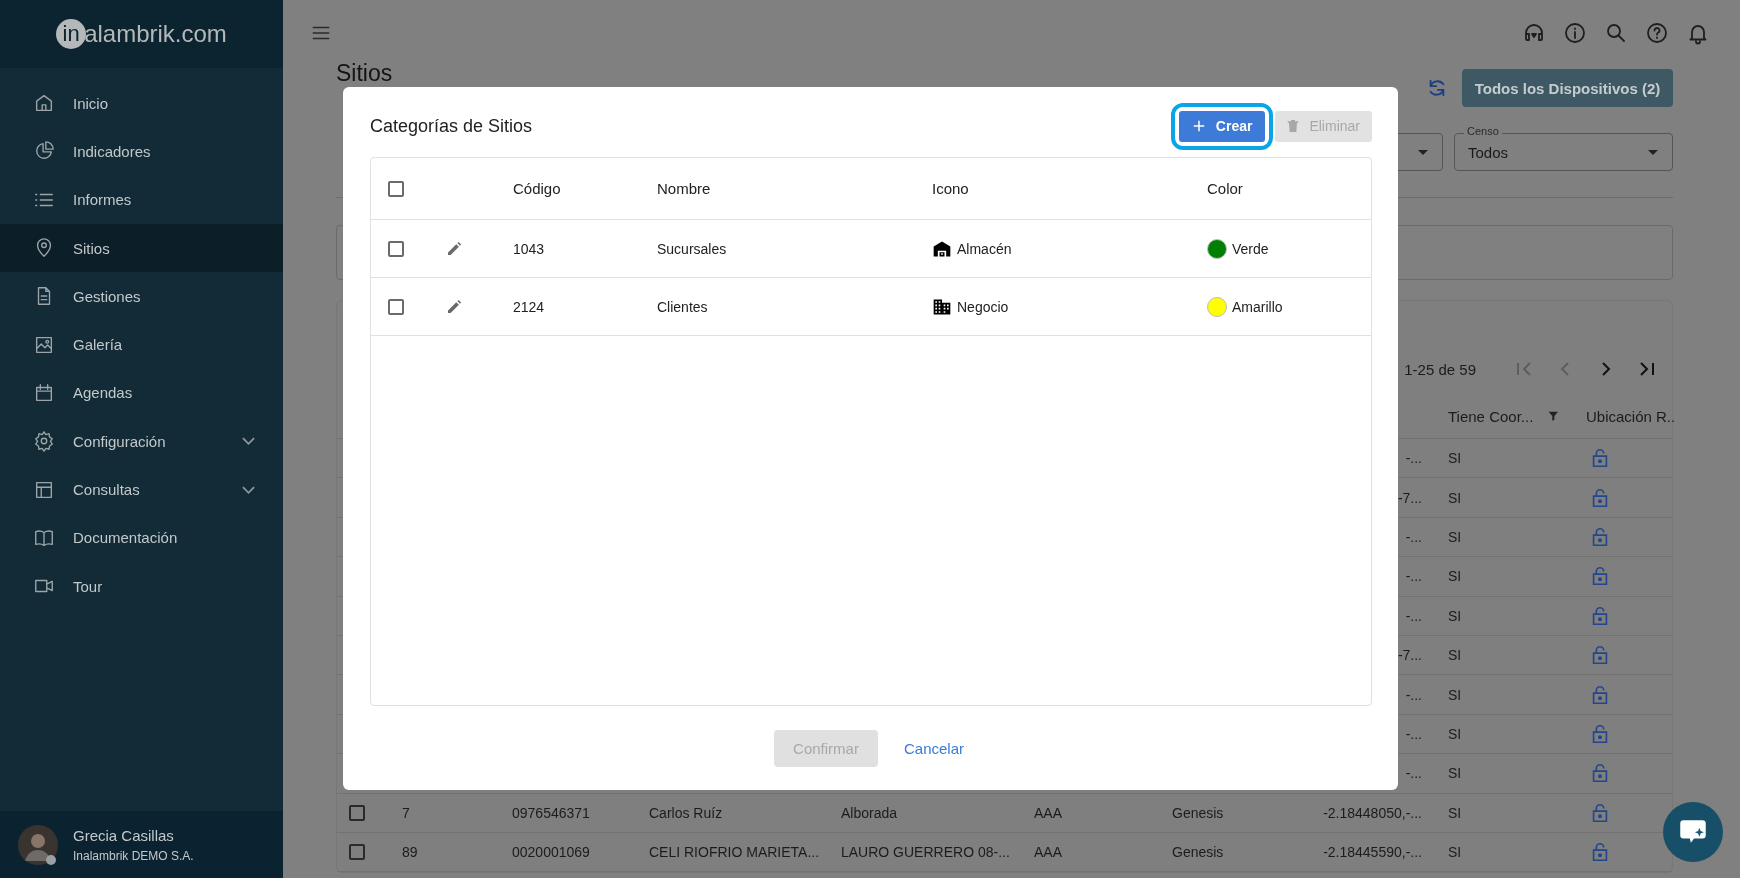  Describe the element at coordinates (1488, 152) in the screenshot. I see `select-value: Todos` at that location.